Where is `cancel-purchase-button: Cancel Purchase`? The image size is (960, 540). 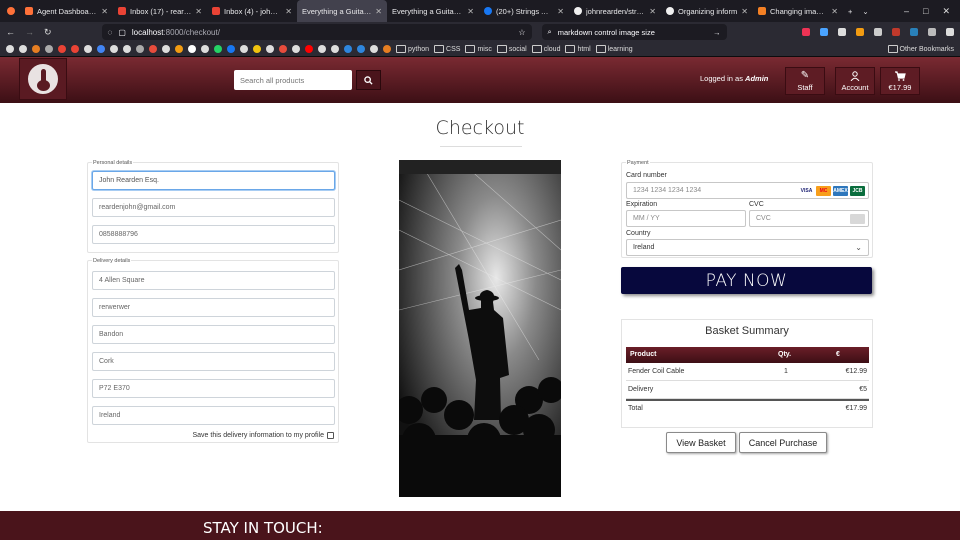 cancel-purchase-button: Cancel Purchase is located at coordinates (783, 442).